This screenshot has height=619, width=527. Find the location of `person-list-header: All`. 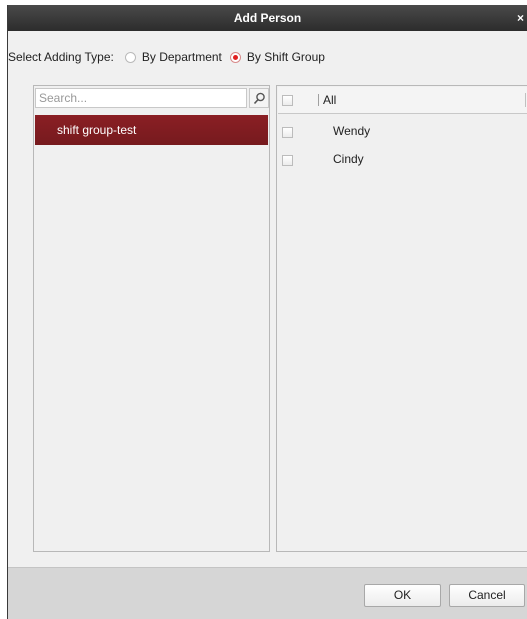

person-list-header: All is located at coordinates (402, 100).